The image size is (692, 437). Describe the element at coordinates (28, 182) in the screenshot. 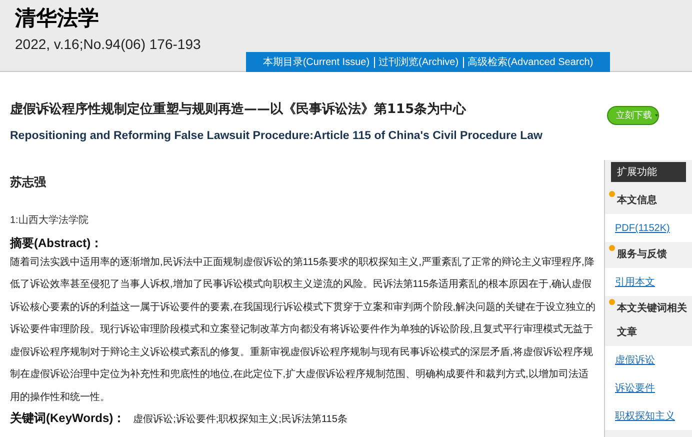

I see `author-name: 苏志强` at that location.